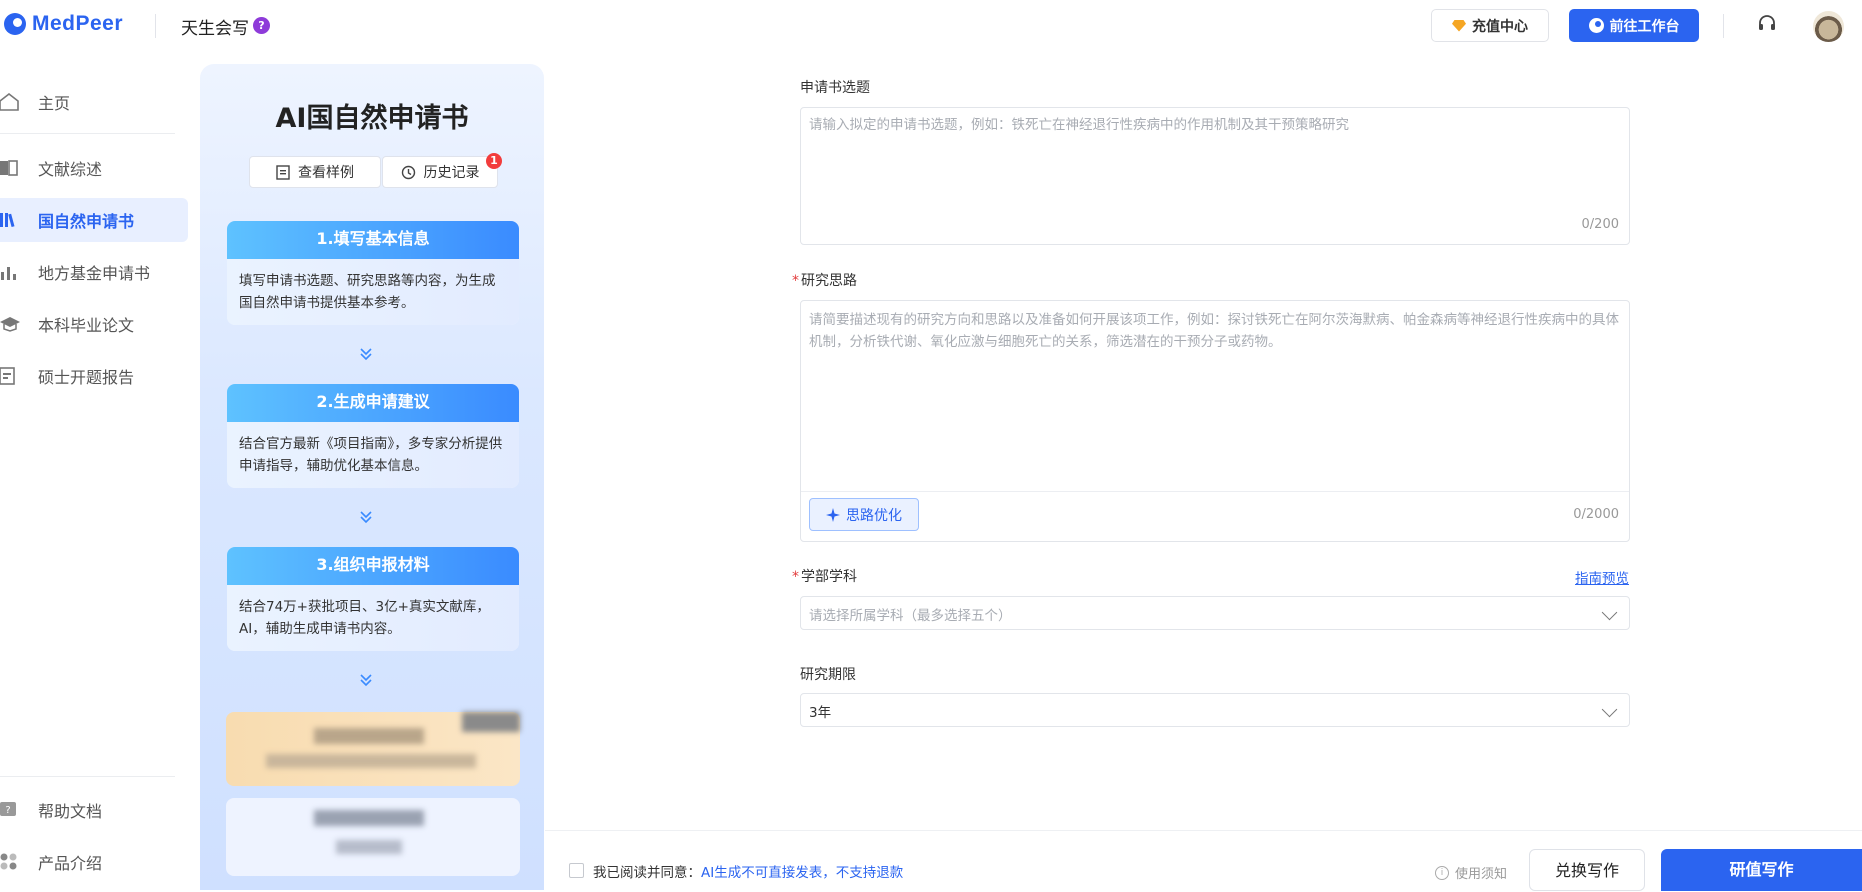 This screenshot has width=1862, height=892. I want to click on sidebar-item-label: 国自然申请书, so click(86, 221).